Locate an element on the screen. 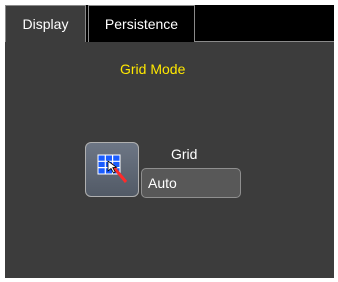  tab-persistence: Persistence is located at coordinates (141, 23).